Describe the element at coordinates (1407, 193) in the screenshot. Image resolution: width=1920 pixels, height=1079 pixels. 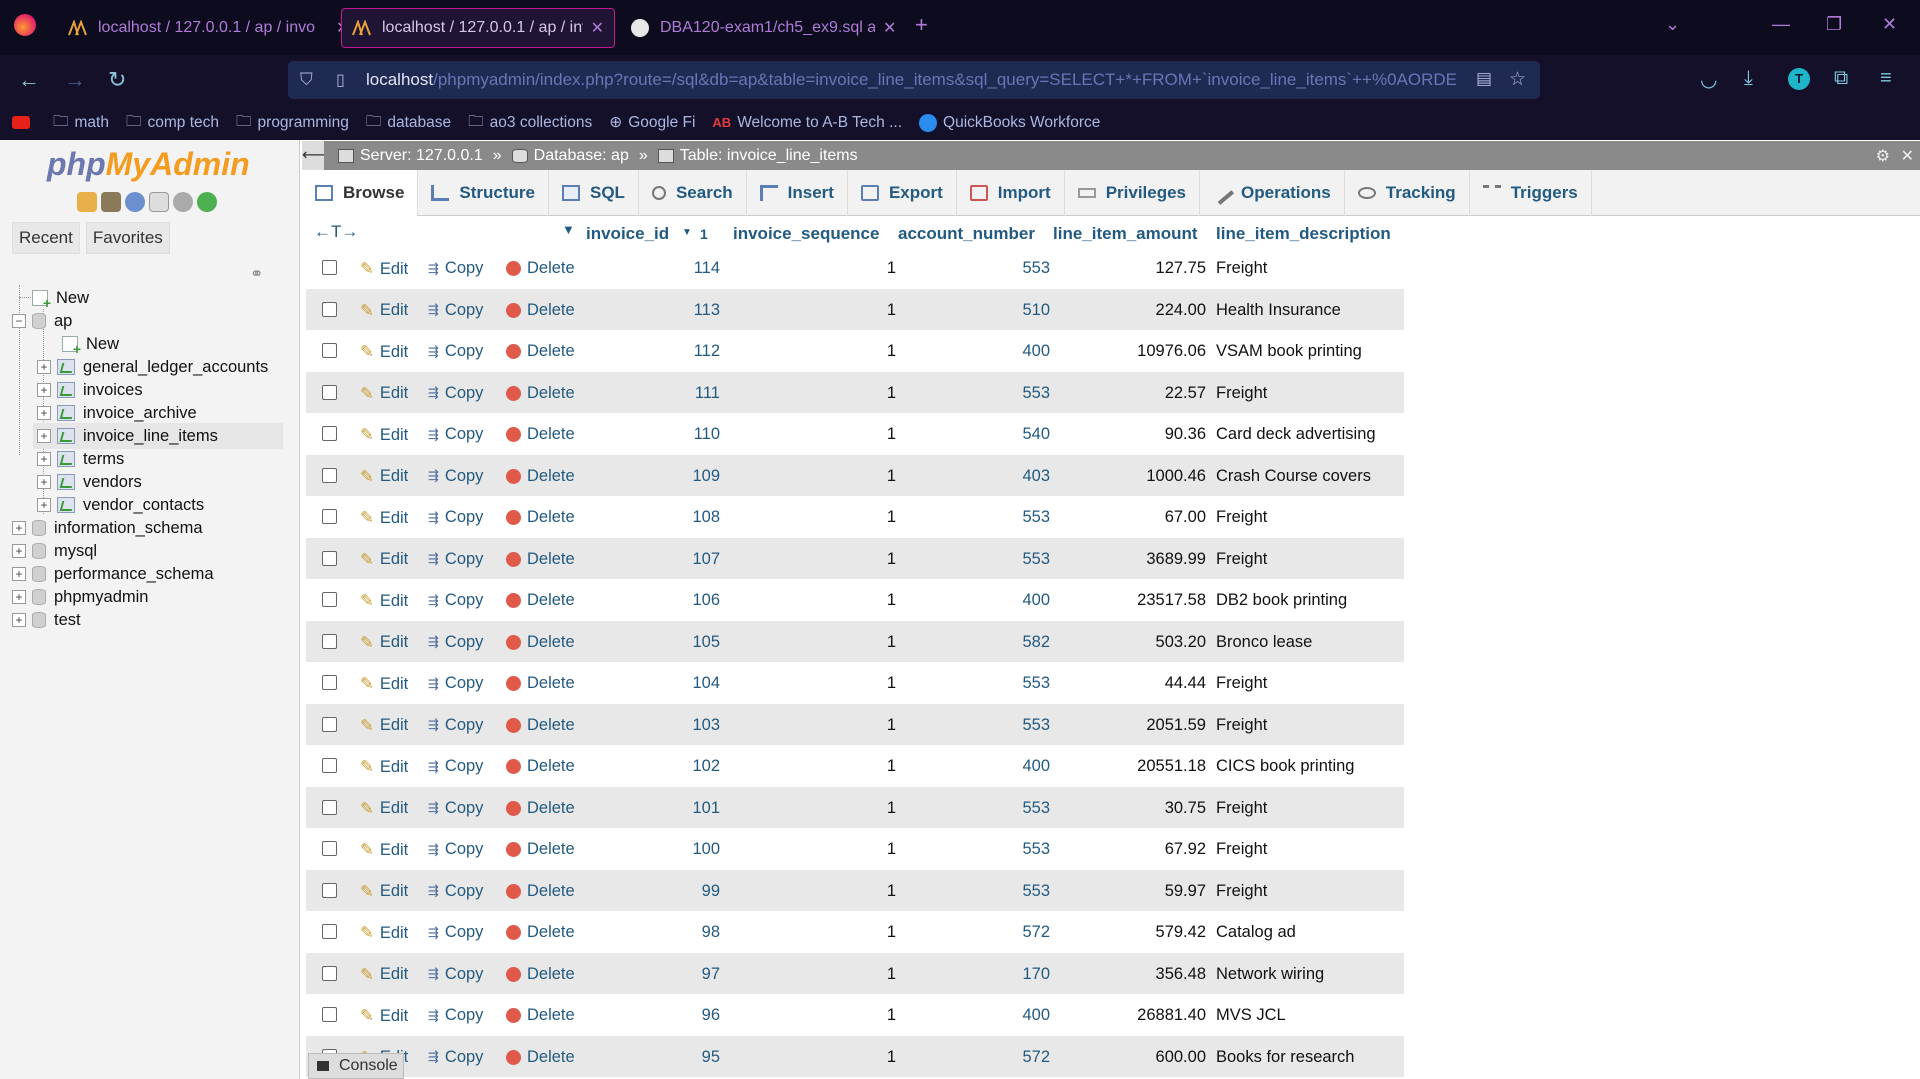
I see `tab-tracking: Tracking` at that location.